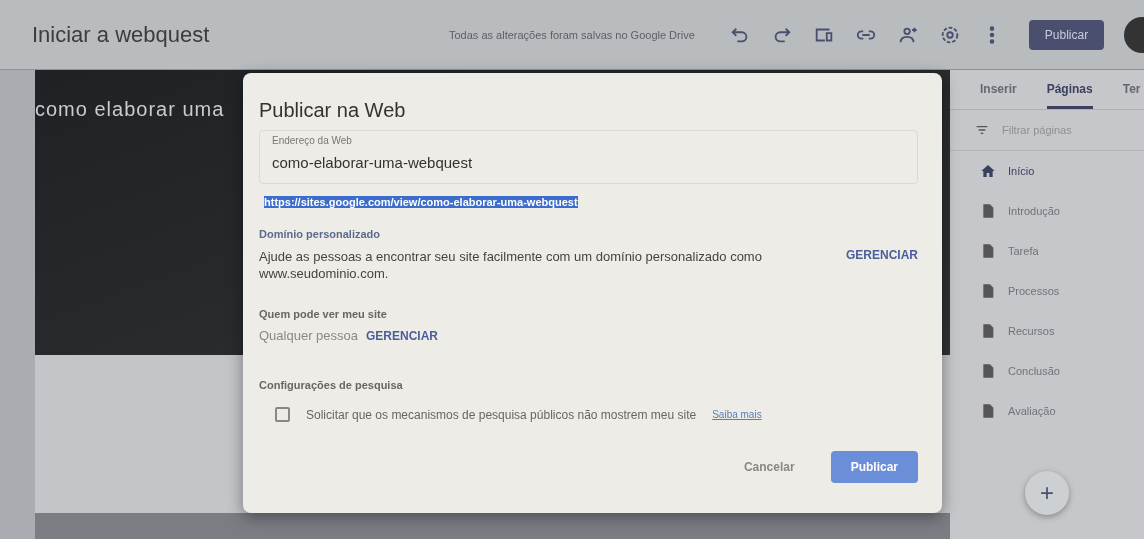 The width and height of the screenshot is (1144, 539). I want to click on page-link: Conclusão, so click(1034, 371).